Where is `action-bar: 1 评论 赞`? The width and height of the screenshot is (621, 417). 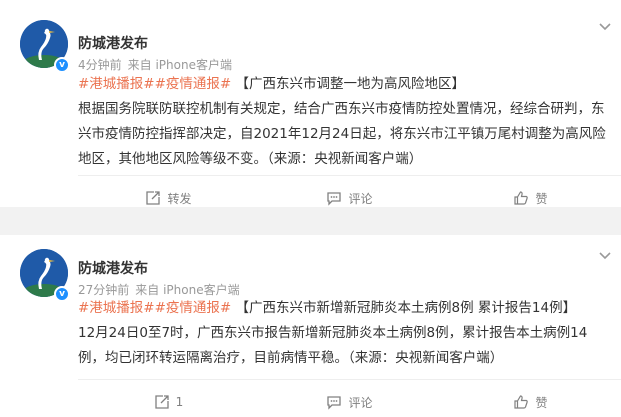
action-bar: 1 评论 赞 is located at coordinates (349, 399).